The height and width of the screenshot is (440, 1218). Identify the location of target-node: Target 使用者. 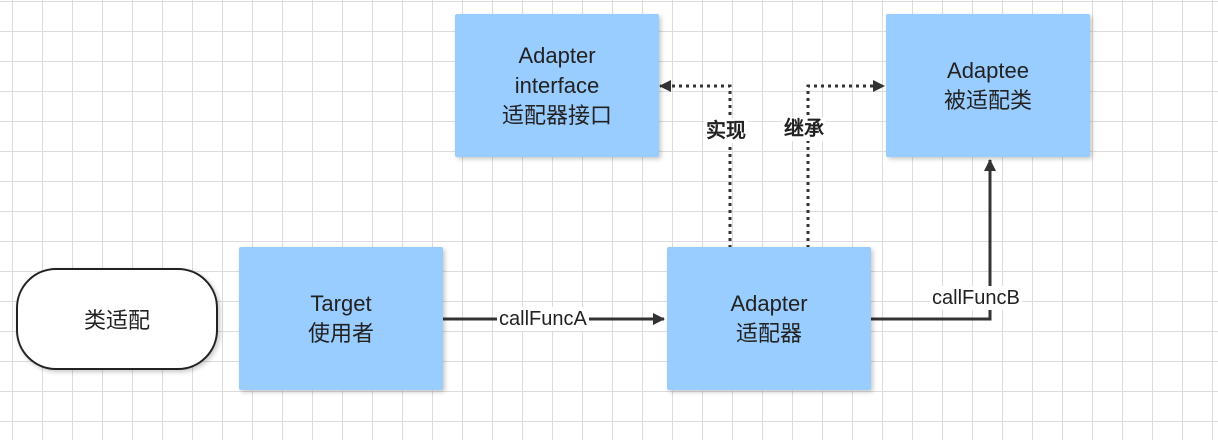
(341, 318).